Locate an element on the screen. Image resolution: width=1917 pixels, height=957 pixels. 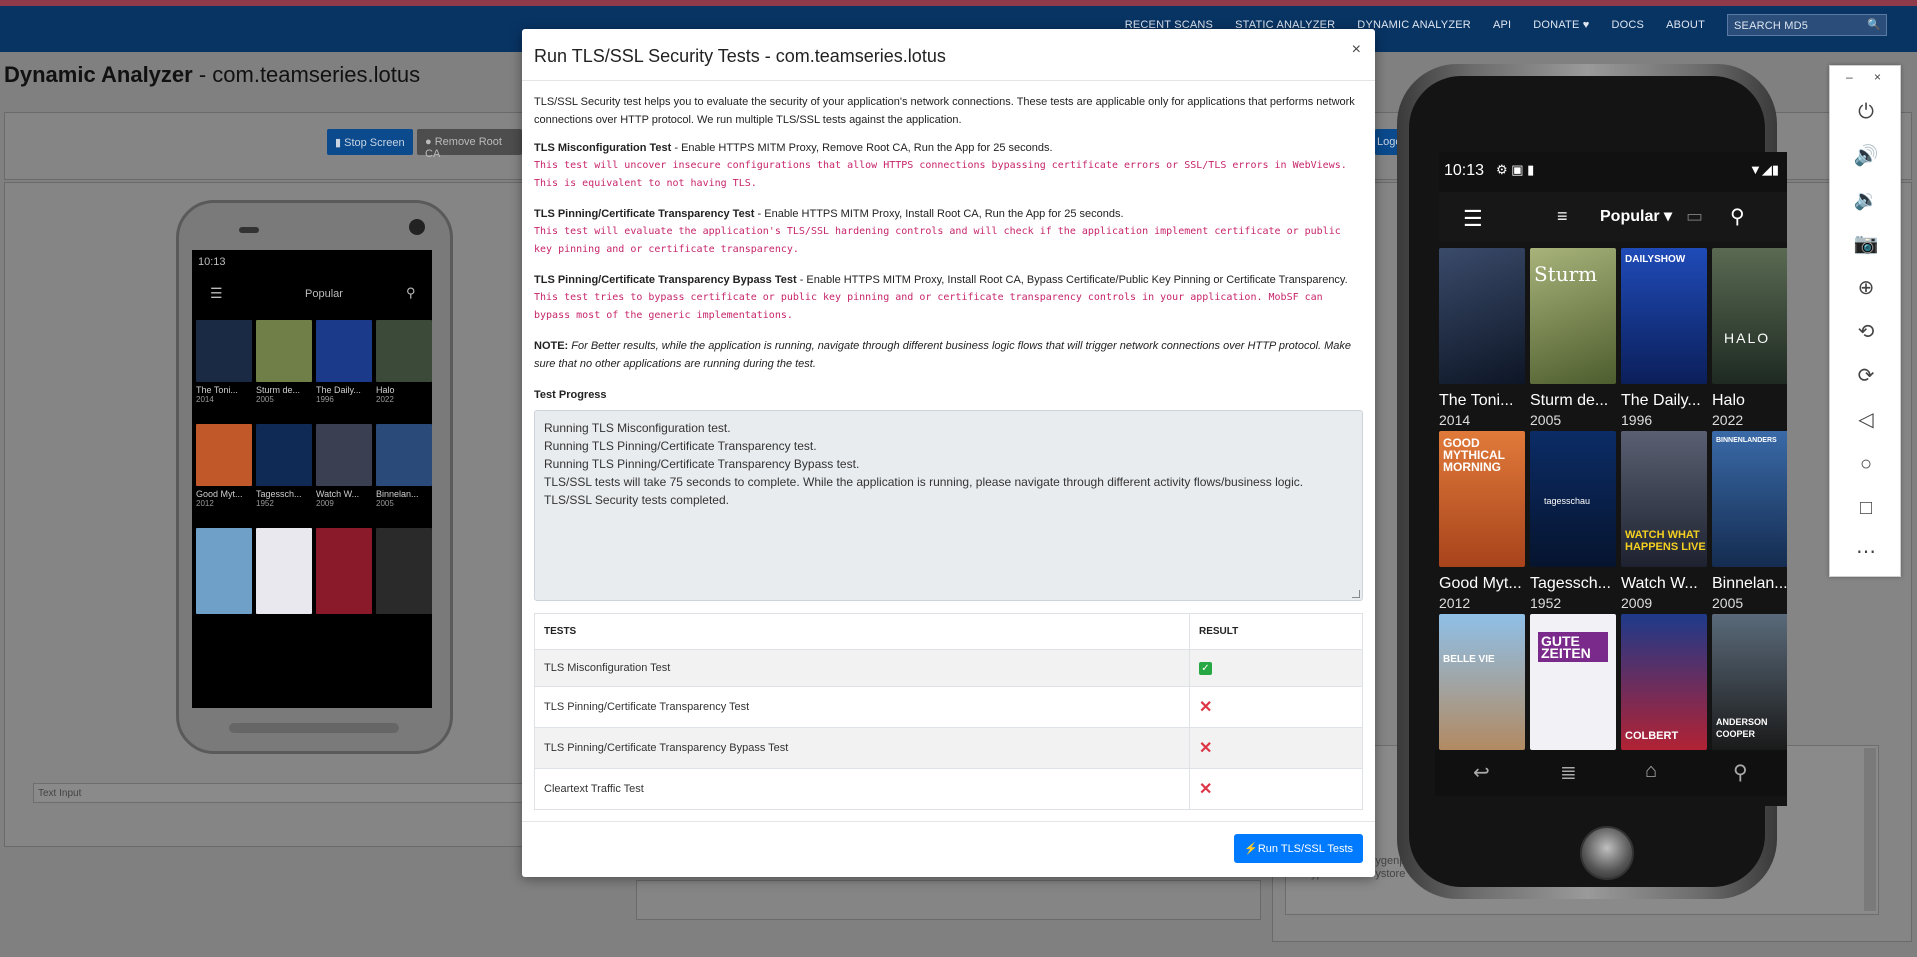
status-time: 10:13 is located at coordinates (212, 262).